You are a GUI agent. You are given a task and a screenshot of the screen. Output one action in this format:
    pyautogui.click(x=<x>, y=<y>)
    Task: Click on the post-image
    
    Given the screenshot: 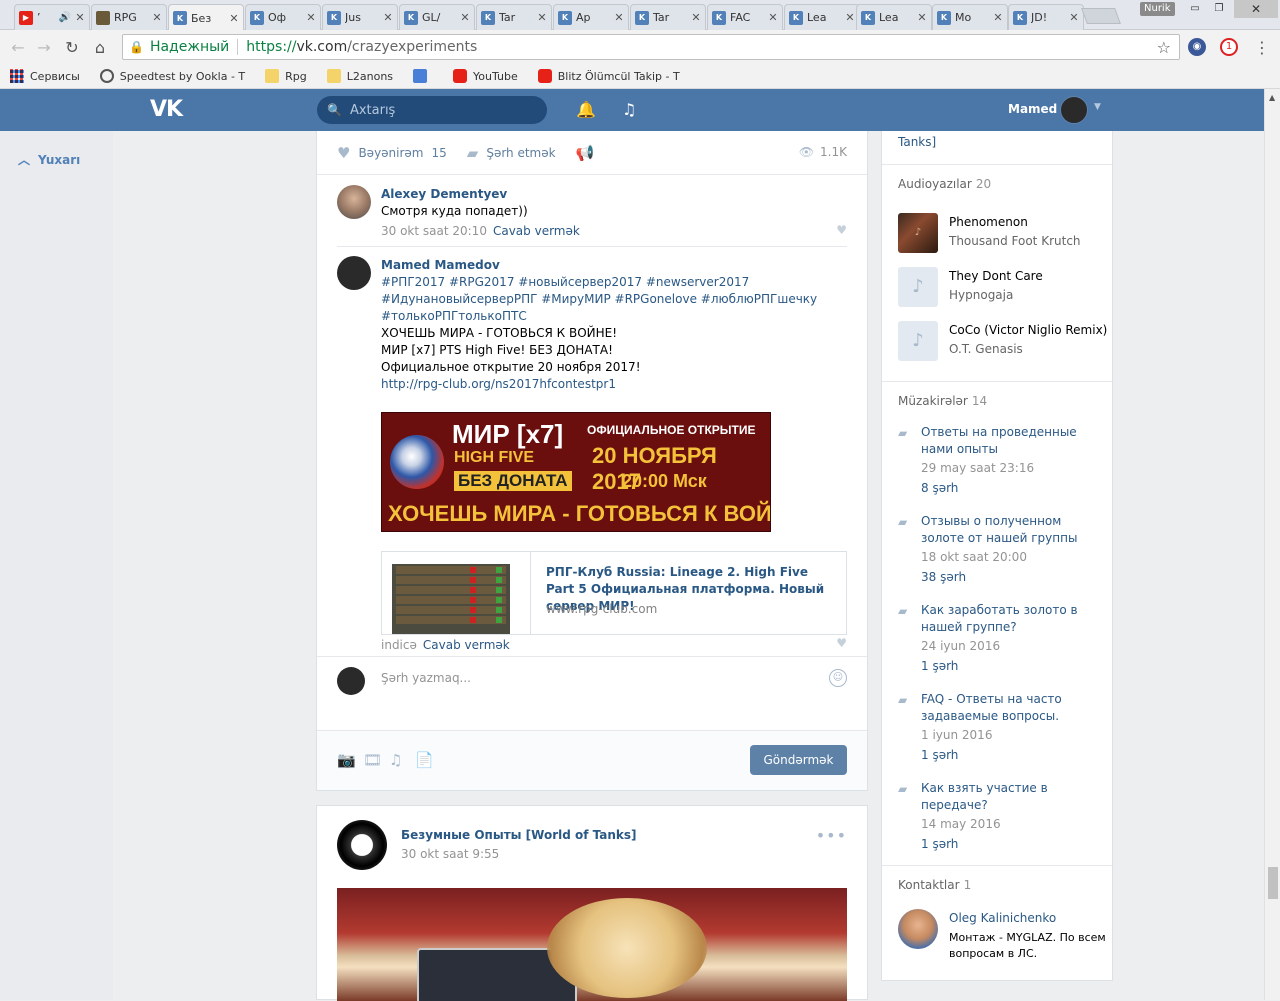 What is the action you would take?
    pyautogui.click(x=592, y=944)
    